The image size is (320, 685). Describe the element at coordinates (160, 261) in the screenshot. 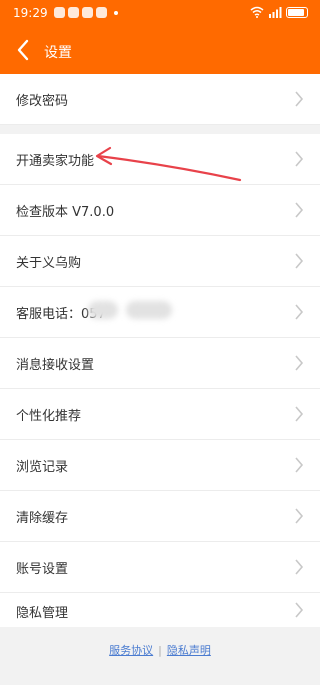

I see `settings-item-about: 关于义乌购` at that location.